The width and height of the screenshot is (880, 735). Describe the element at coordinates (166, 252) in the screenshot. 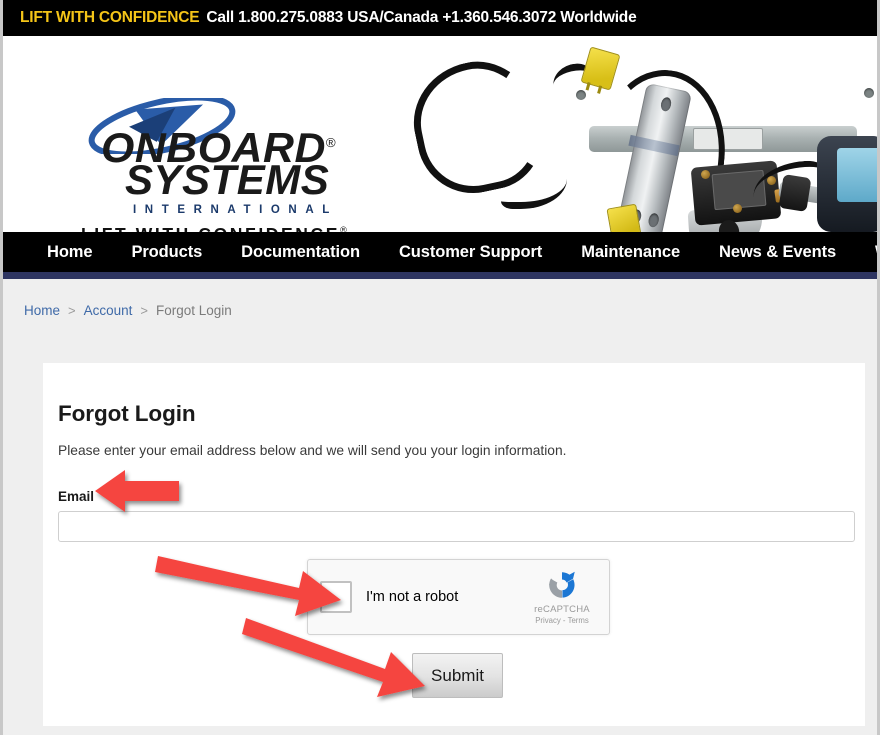

I see `nav-item-products: Products` at that location.